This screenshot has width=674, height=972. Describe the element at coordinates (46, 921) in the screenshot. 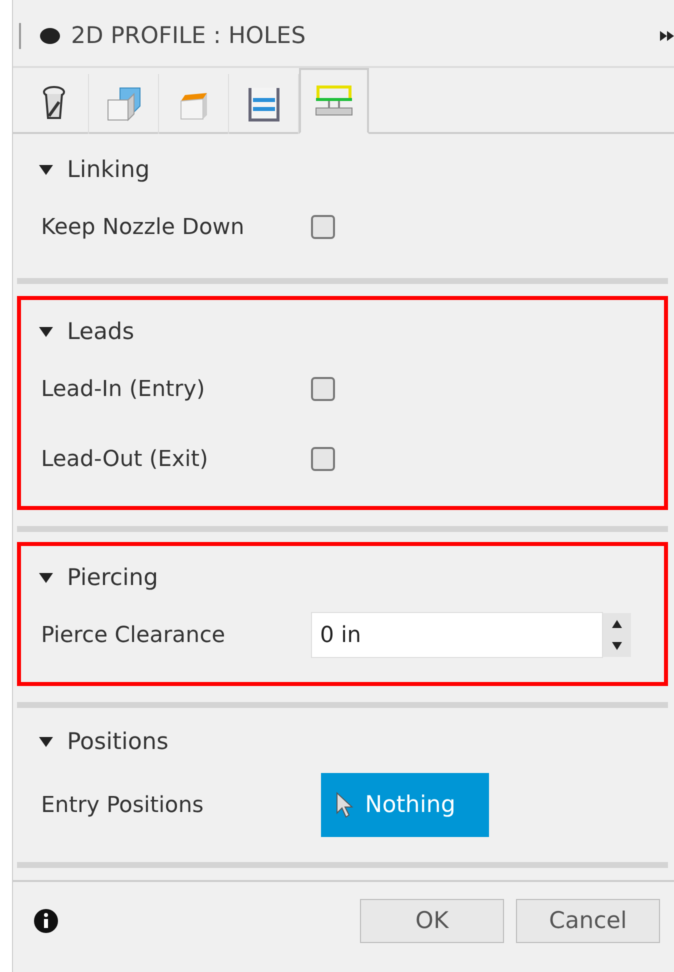

I see `info-icon` at that location.